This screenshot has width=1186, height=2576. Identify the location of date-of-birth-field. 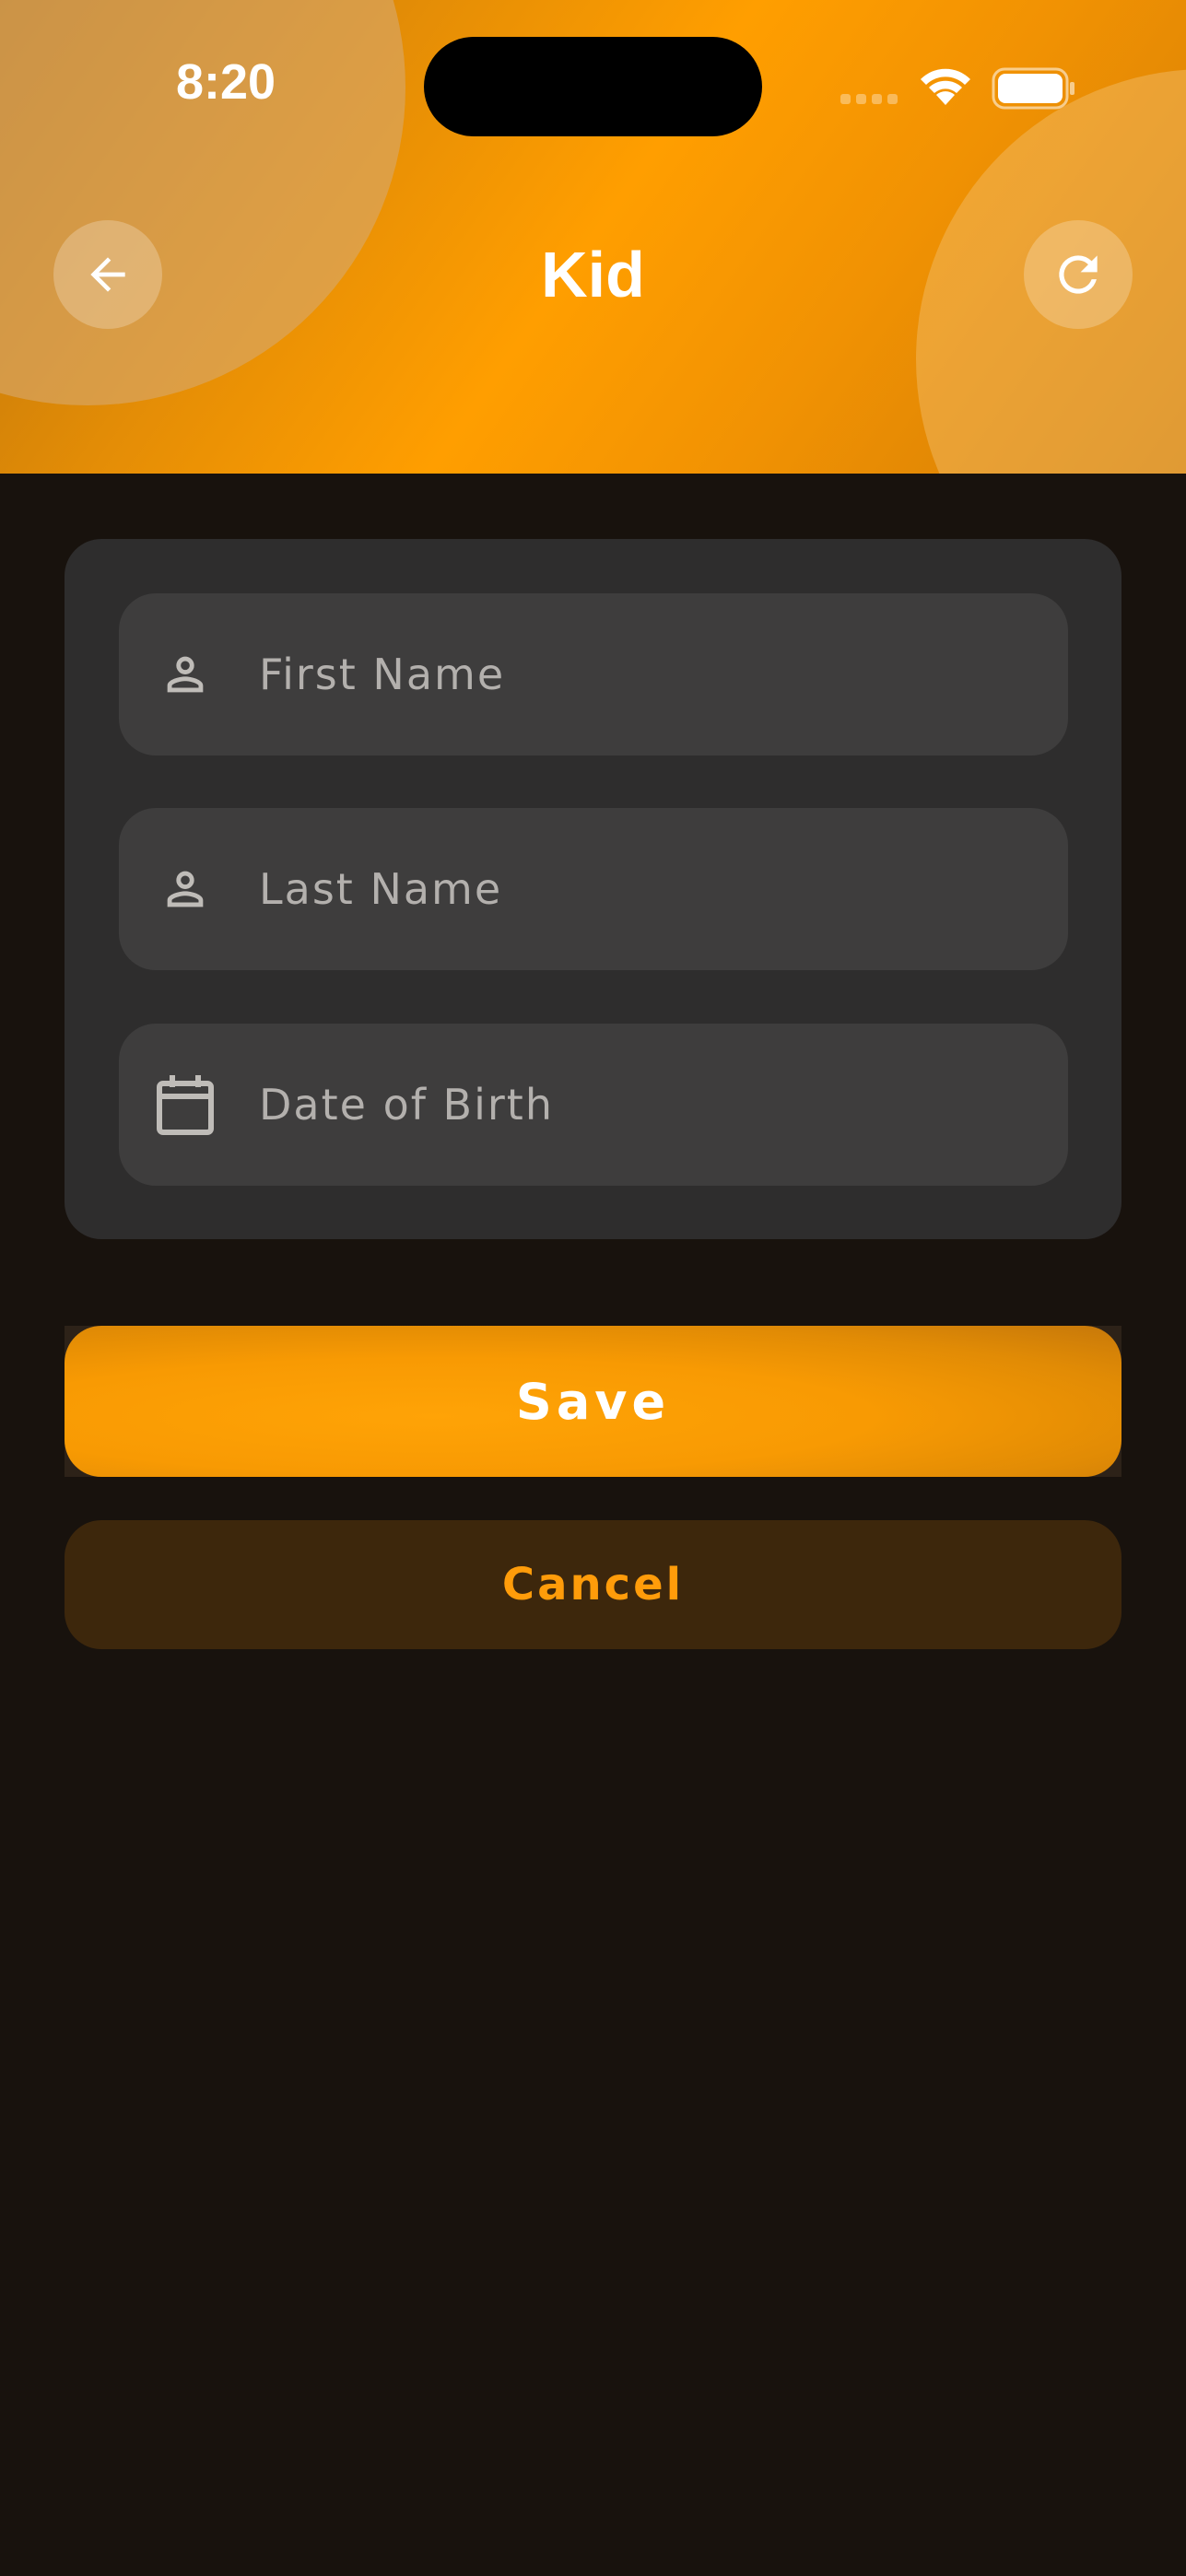
(593, 1105).